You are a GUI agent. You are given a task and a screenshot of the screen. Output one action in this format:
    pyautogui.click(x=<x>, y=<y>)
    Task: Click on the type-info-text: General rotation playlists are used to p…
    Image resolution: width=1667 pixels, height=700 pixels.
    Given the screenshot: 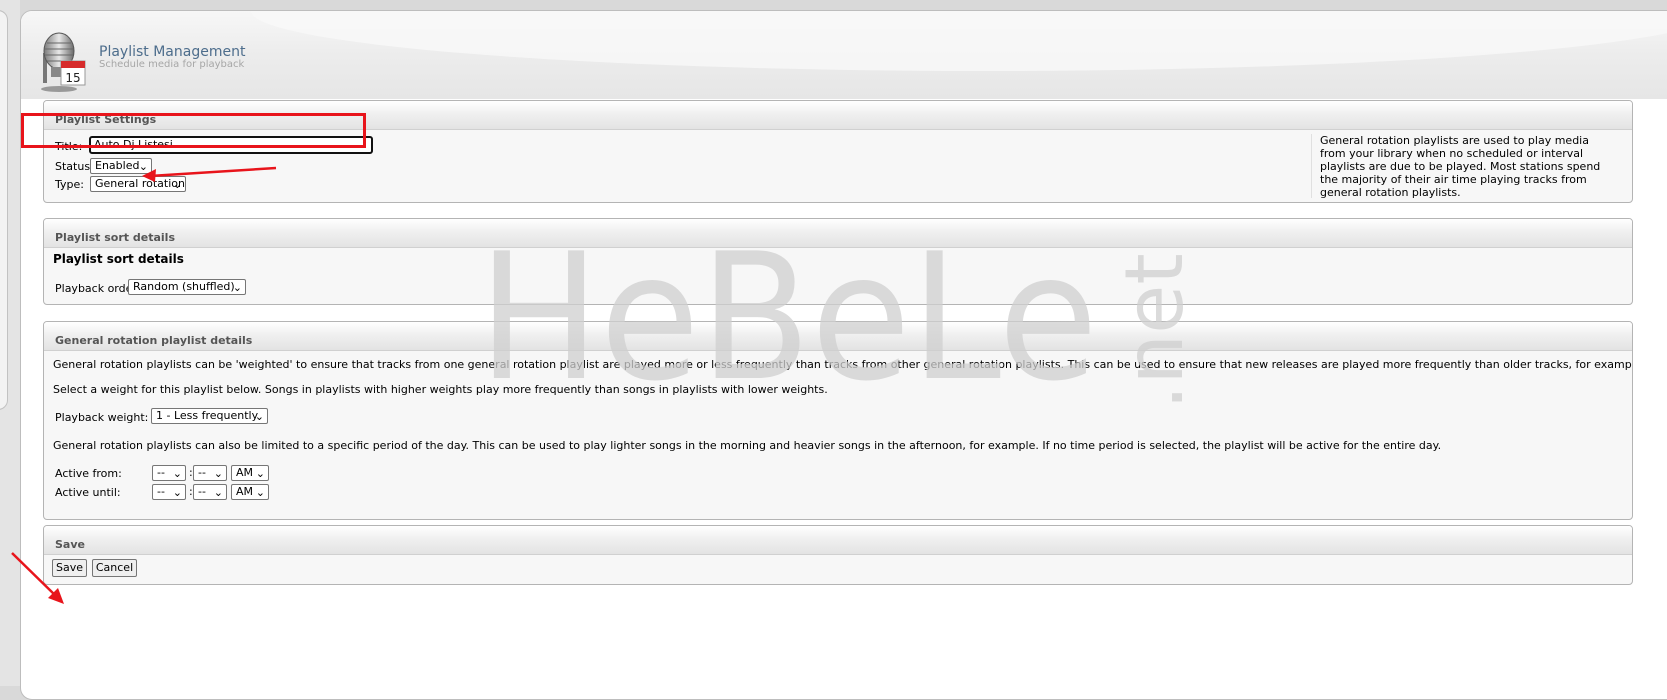 What is the action you would take?
    pyautogui.click(x=1471, y=166)
    